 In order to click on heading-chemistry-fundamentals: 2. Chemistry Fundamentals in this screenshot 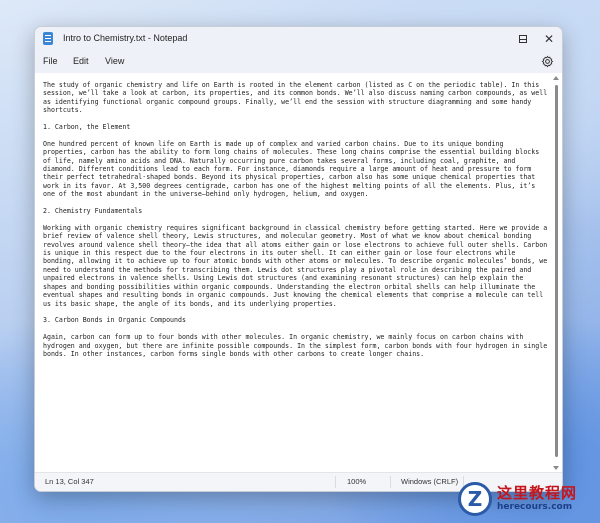, I will do `click(93, 211)`.